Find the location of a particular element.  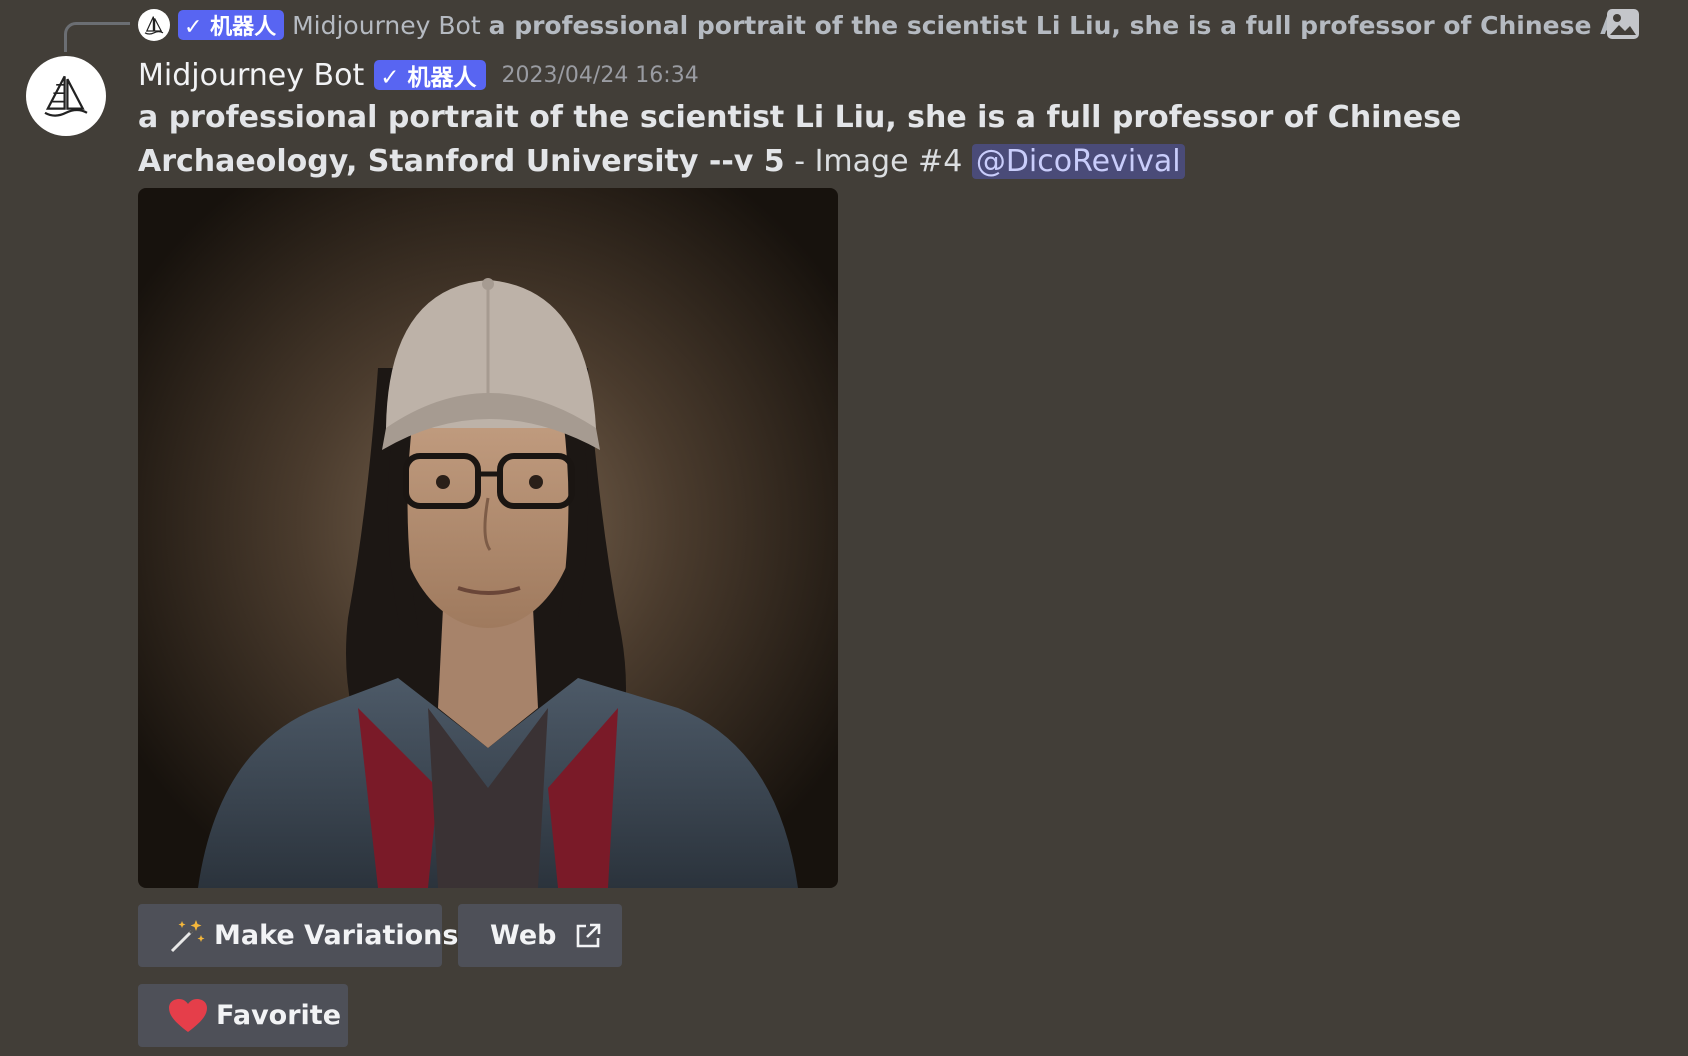

user-mention: @DicoRevival is located at coordinates (1078, 161).